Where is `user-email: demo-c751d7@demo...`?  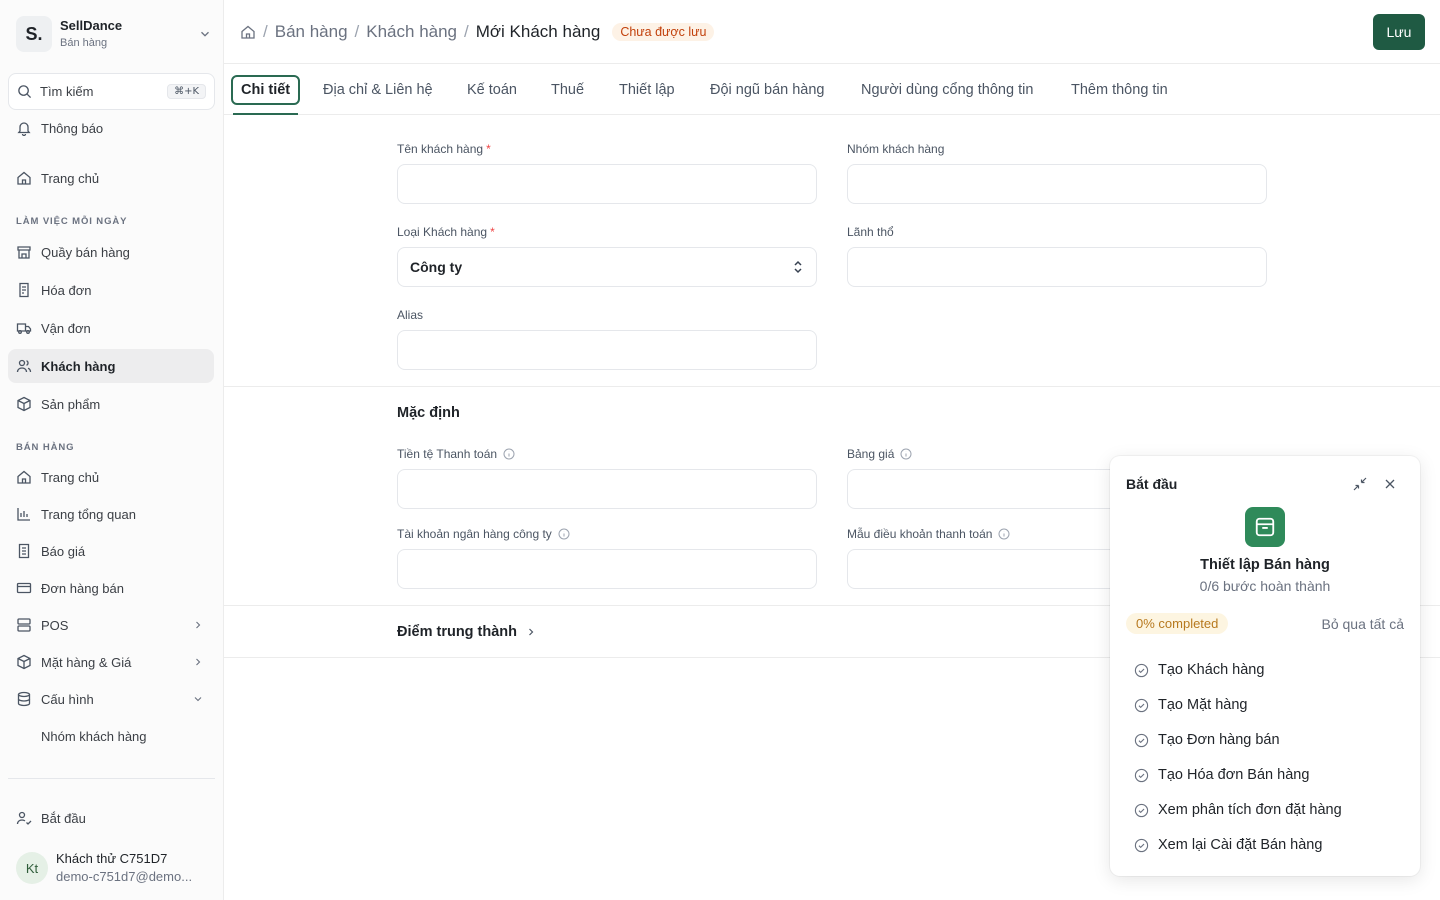 user-email: demo-c751d7@demo... is located at coordinates (124, 876).